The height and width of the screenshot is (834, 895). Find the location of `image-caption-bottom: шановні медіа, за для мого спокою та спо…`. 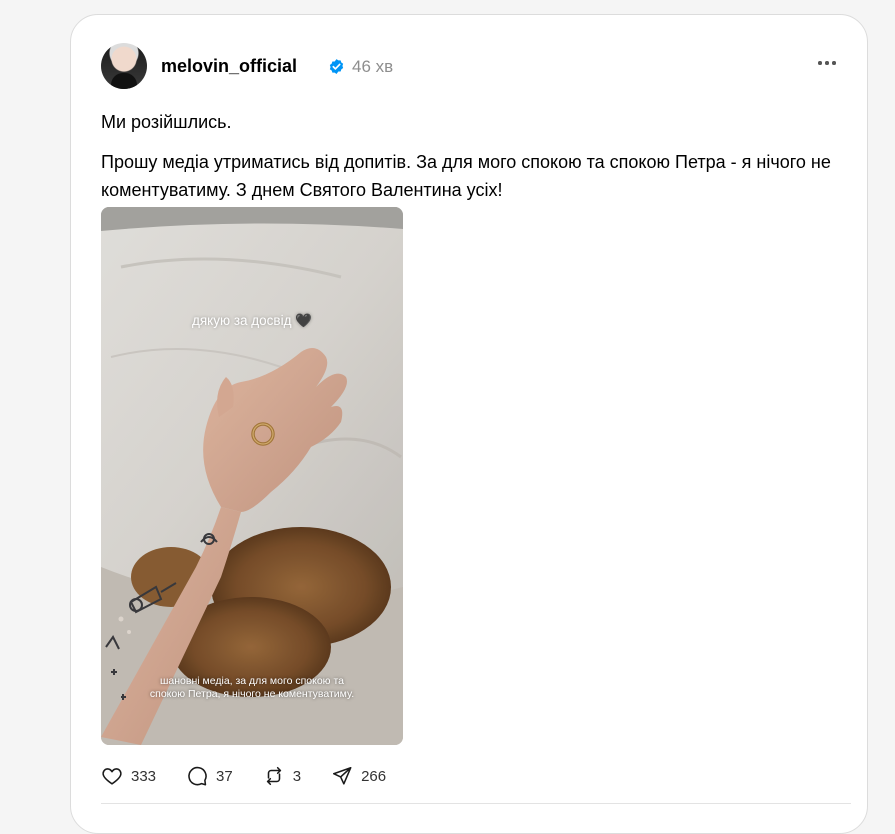

image-caption-bottom: шановні медіа, за для мого спокою та спо… is located at coordinates (252, 688).